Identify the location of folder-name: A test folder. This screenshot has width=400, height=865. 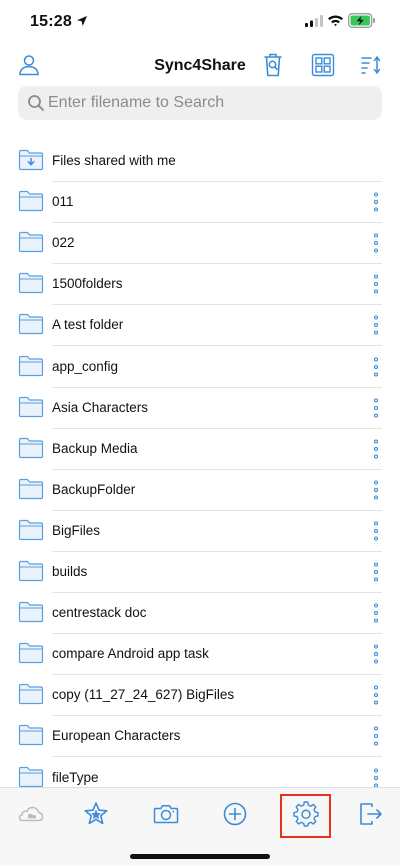
(88, 325).